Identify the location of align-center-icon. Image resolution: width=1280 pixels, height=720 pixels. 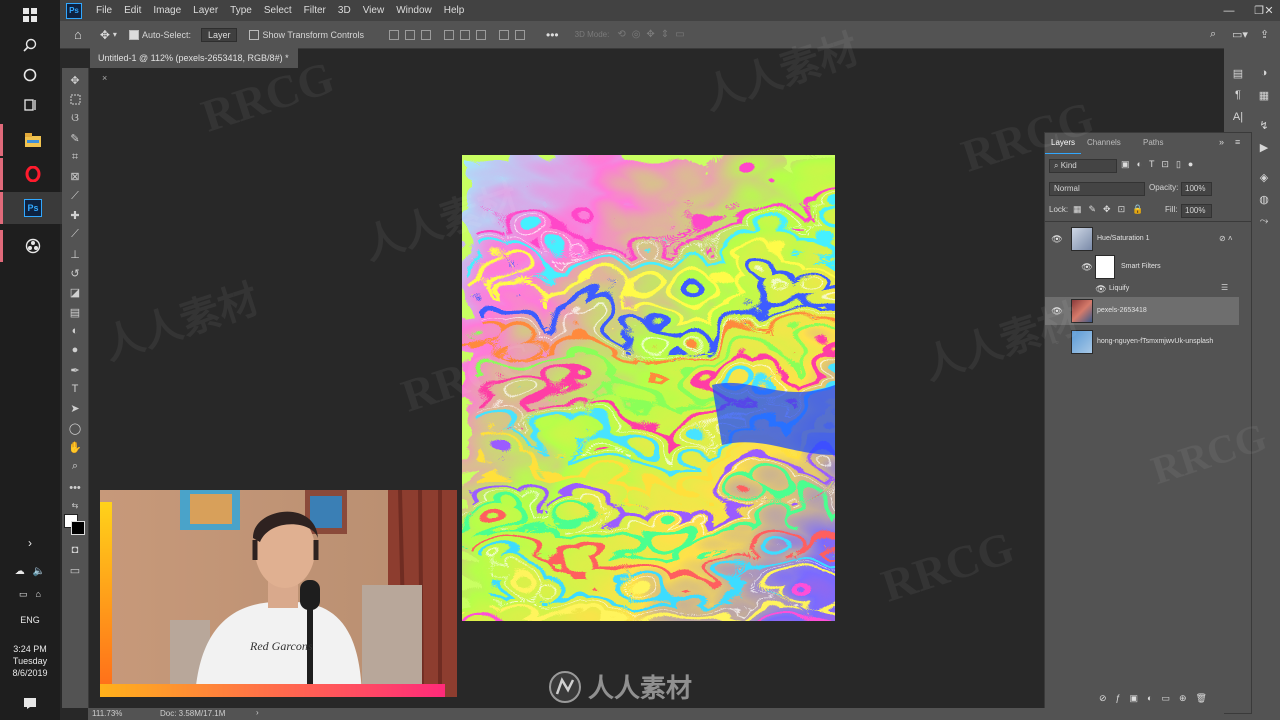
(410, 34).